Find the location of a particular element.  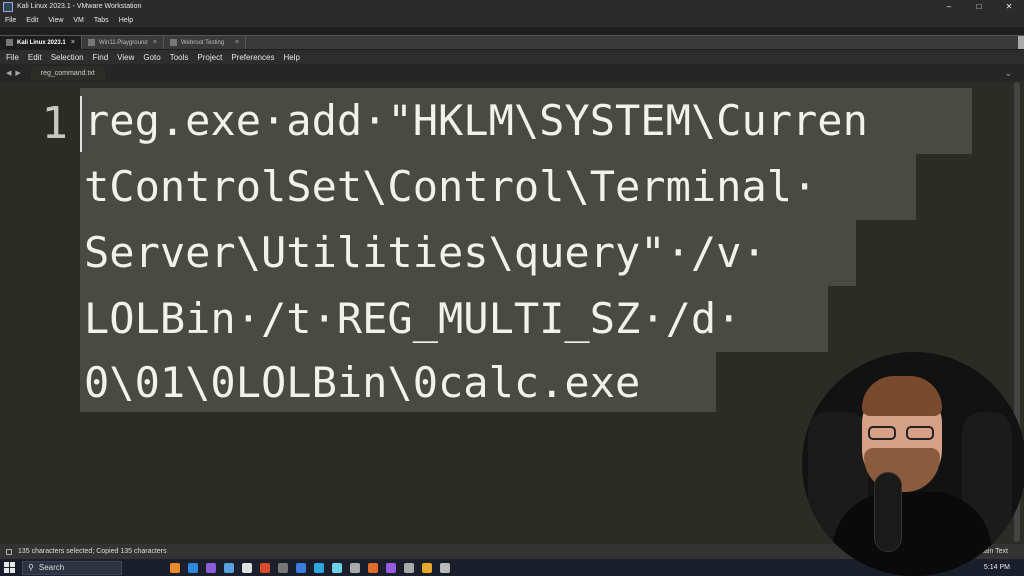

chevron-left-icon: ◀ is located at coordinates (8, 73).